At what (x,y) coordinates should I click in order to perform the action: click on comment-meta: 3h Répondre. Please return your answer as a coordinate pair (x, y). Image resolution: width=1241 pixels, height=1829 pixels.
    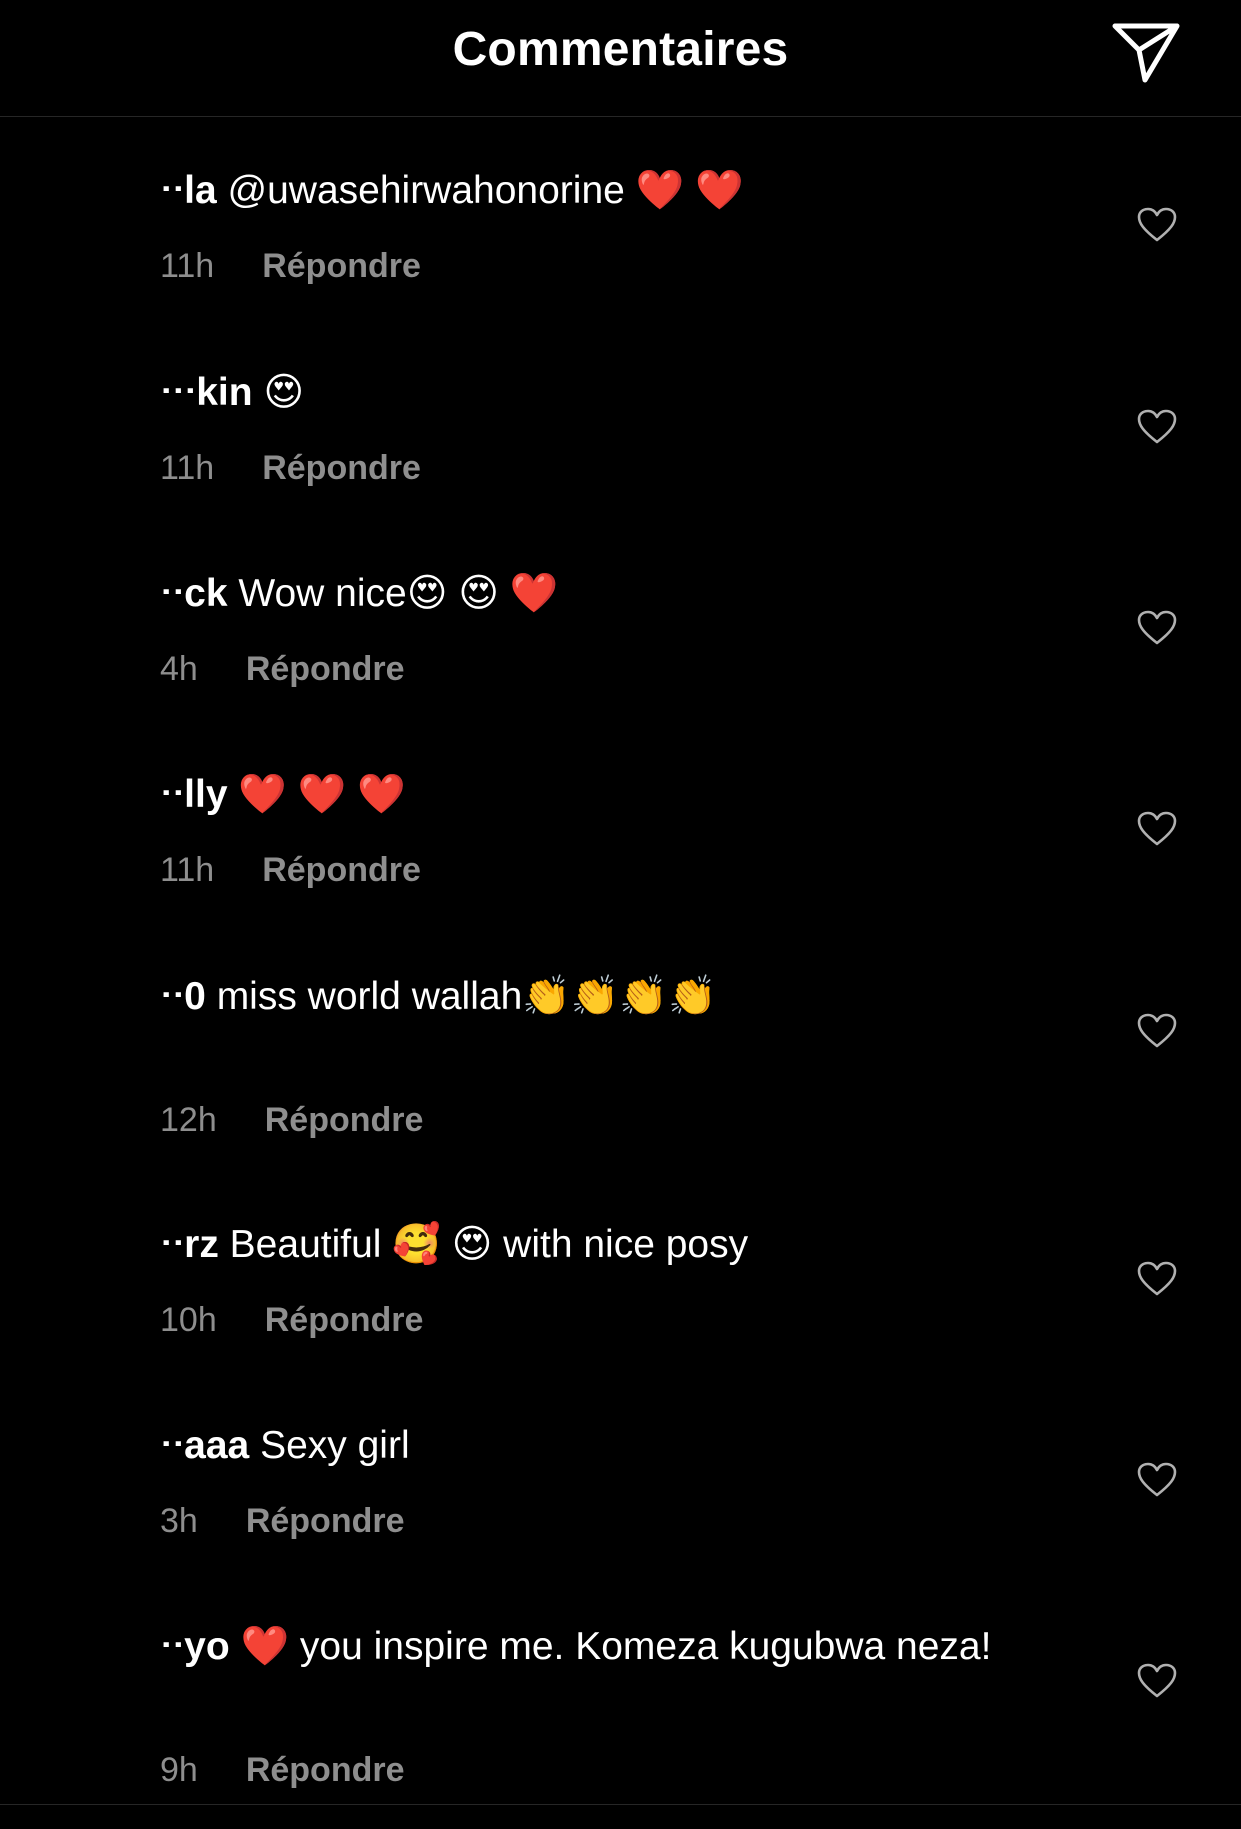
    Looking at the image, I should click on (282, 1521).